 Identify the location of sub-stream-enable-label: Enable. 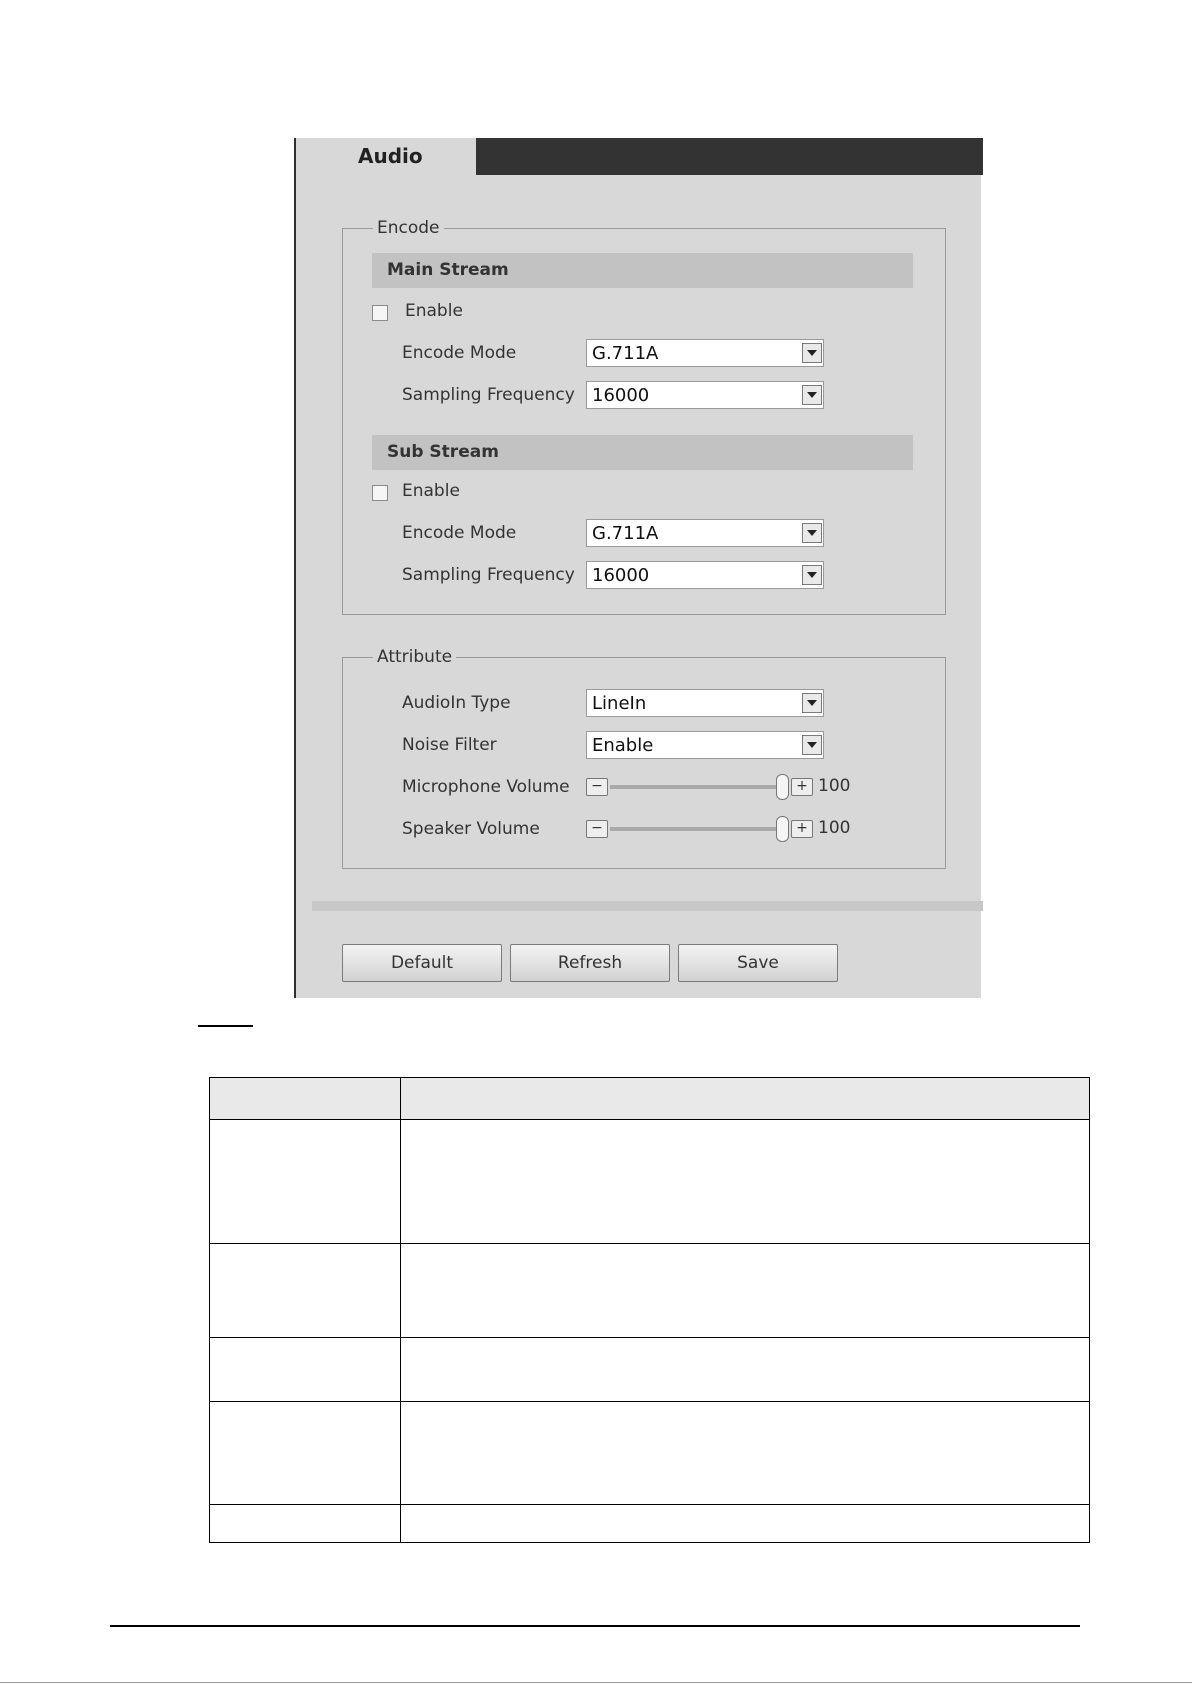
(431, 491).